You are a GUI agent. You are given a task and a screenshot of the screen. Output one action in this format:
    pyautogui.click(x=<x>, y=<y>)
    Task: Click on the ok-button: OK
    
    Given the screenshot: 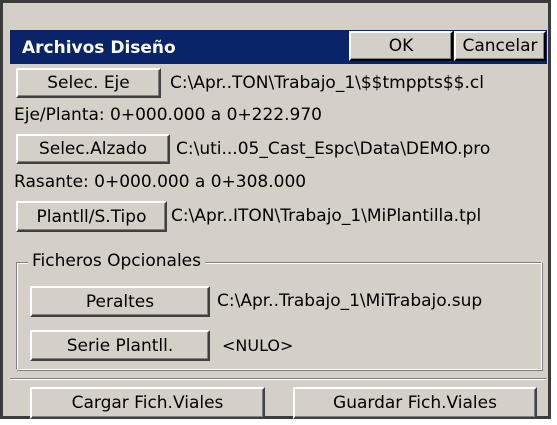 What is the action you would take?
    pyautogui.click(x=401, y=46)
    